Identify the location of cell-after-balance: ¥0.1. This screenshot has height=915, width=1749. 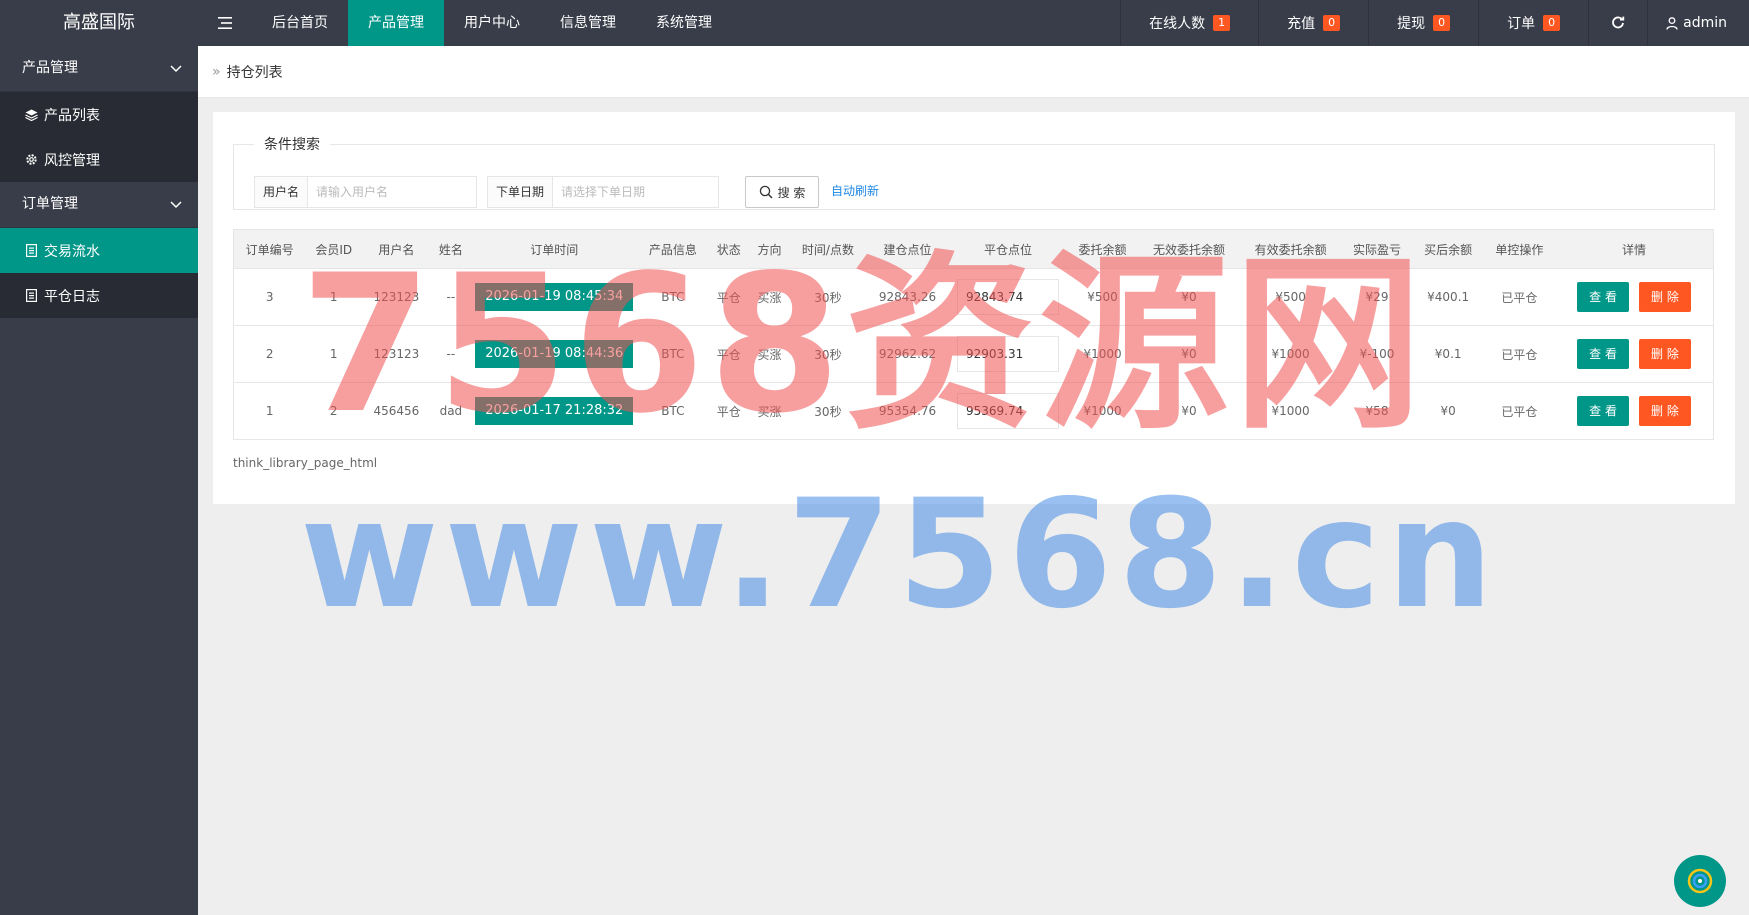
(1448, 354).